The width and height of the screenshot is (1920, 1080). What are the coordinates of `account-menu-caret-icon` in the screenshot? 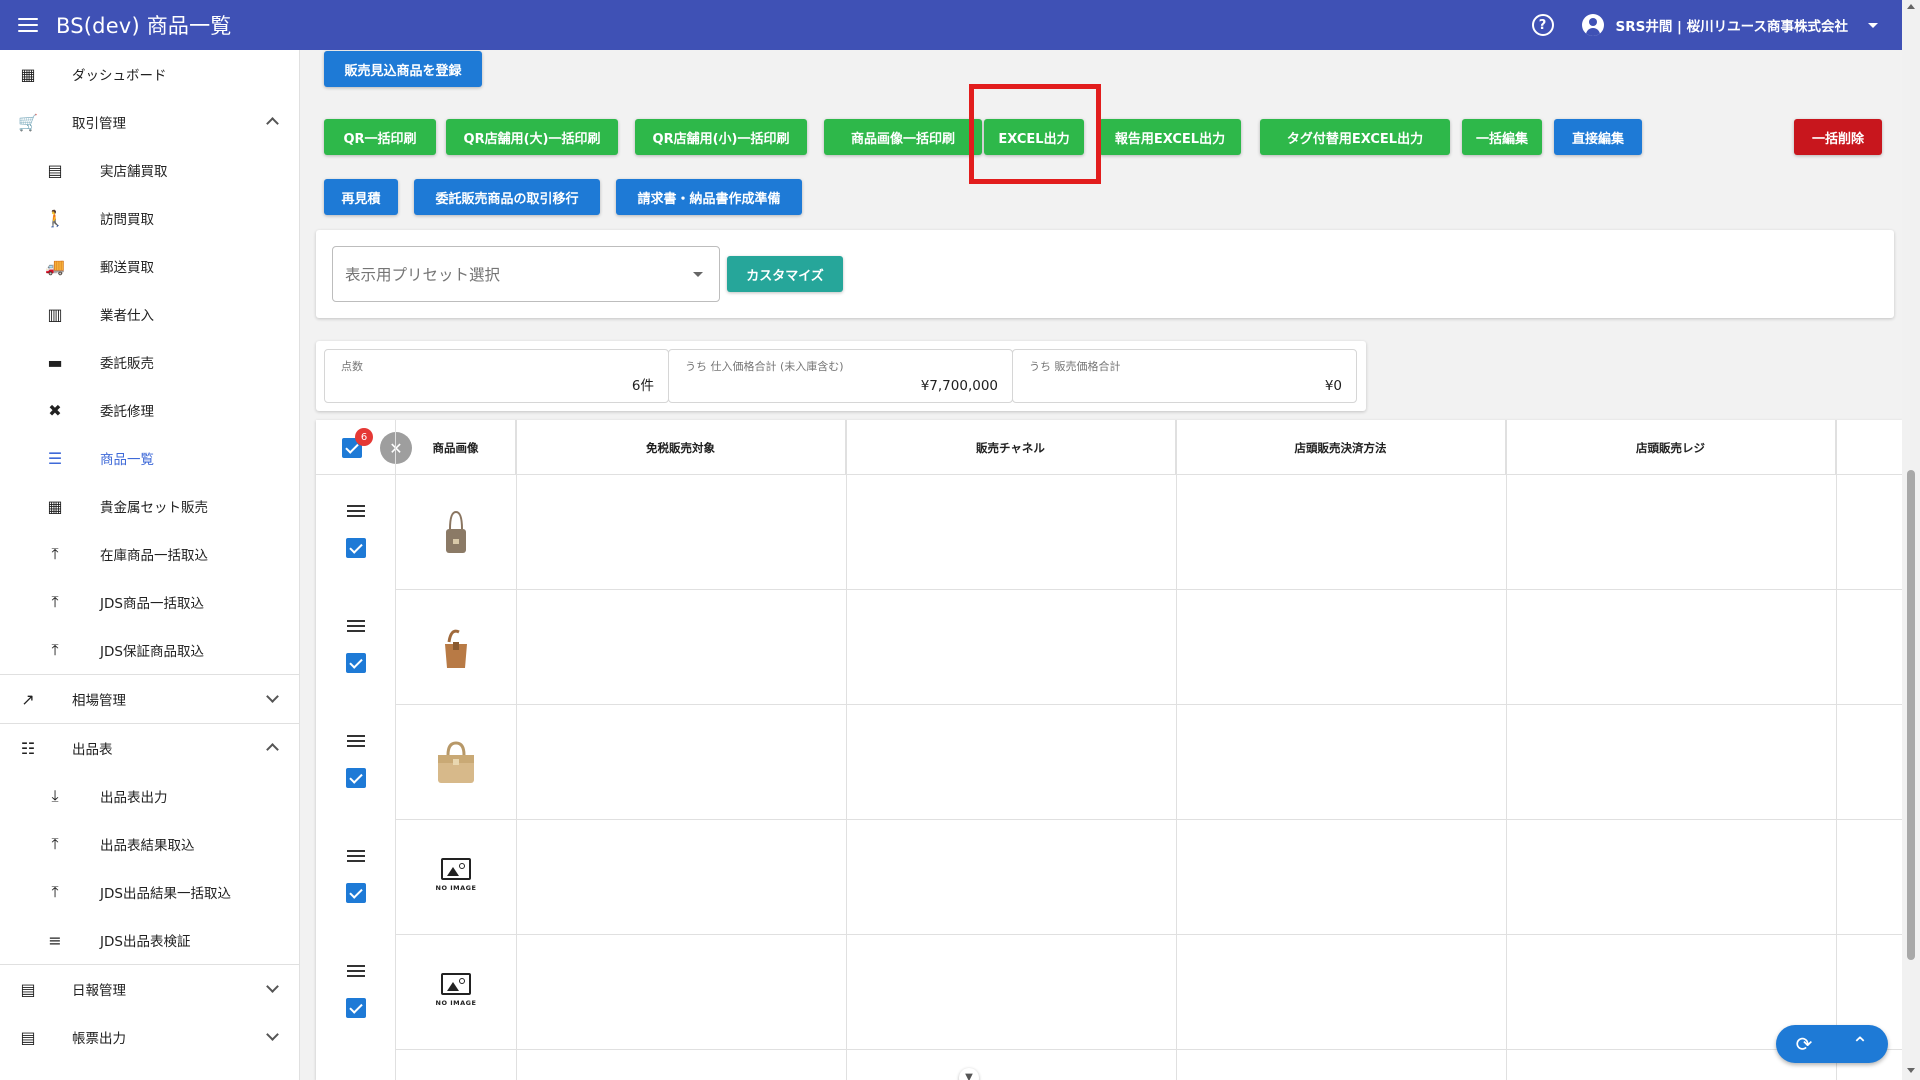 It's located at (1873, 25).